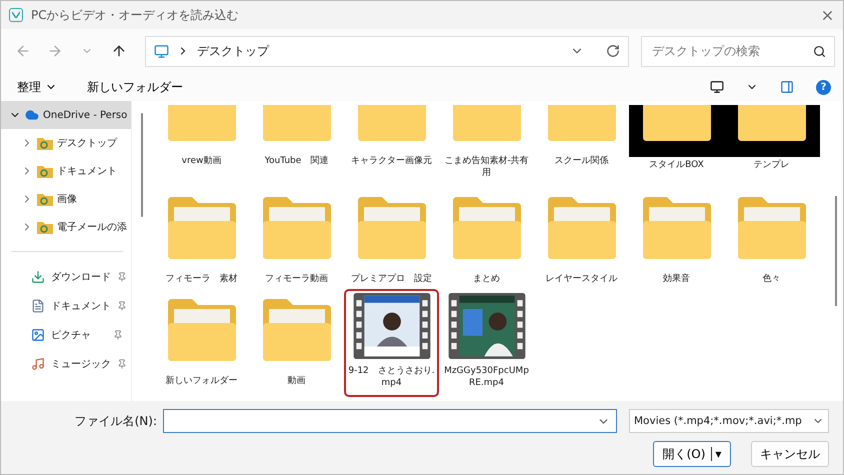 The width and height of the screenshot is (844, 475). Describe the element at coordinates (135, 15) in the screenshot. I see `window-title: PCからビデオ・オーディオを読み込む` at that location.